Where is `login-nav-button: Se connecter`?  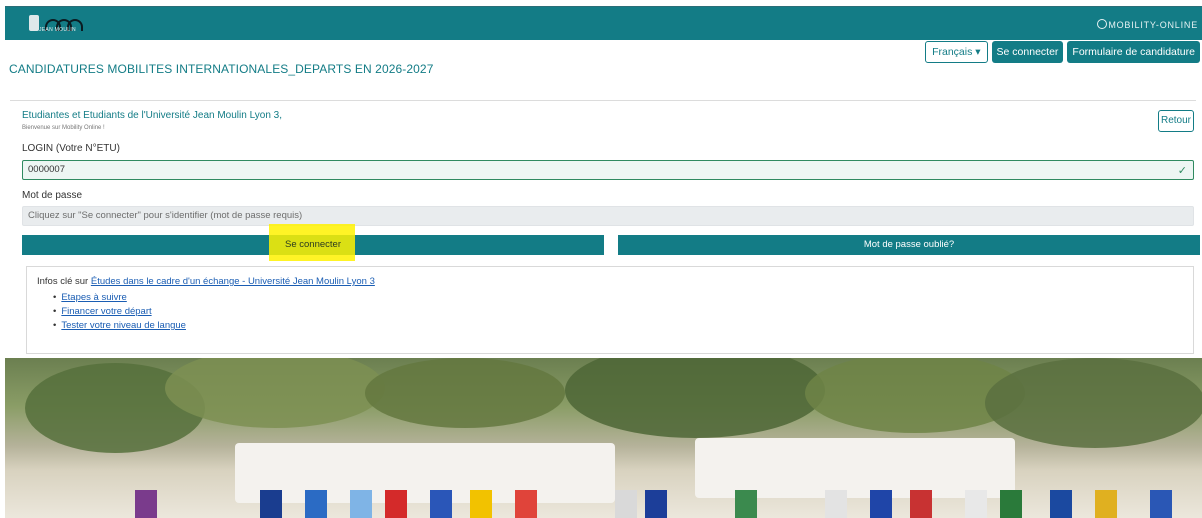 login-nav-button: Se connecter is located at coordinates (1027, 52).